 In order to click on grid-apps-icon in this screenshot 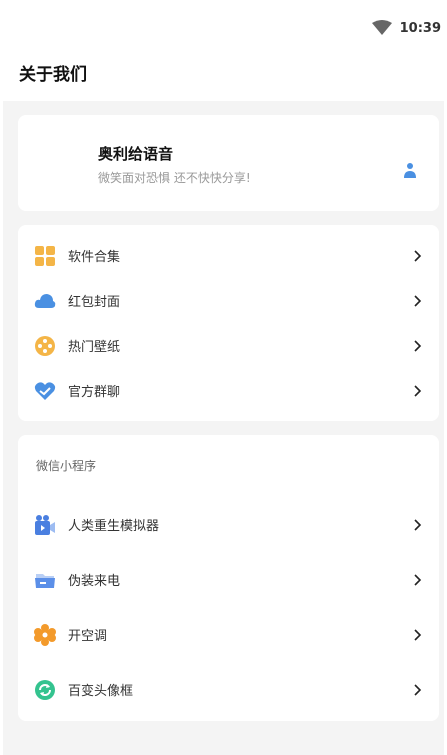, I will do `click(45, 255)`.